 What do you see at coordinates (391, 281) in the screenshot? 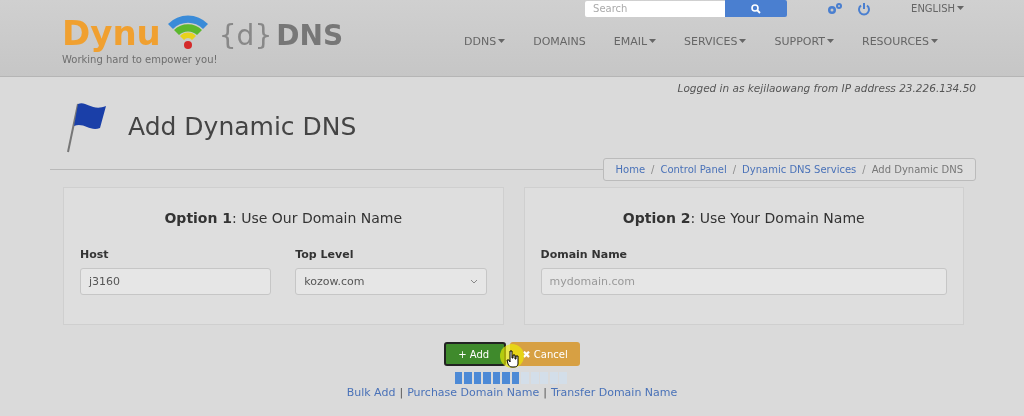
I see `select-field: kozow.com` at bounding box center [391, 281].